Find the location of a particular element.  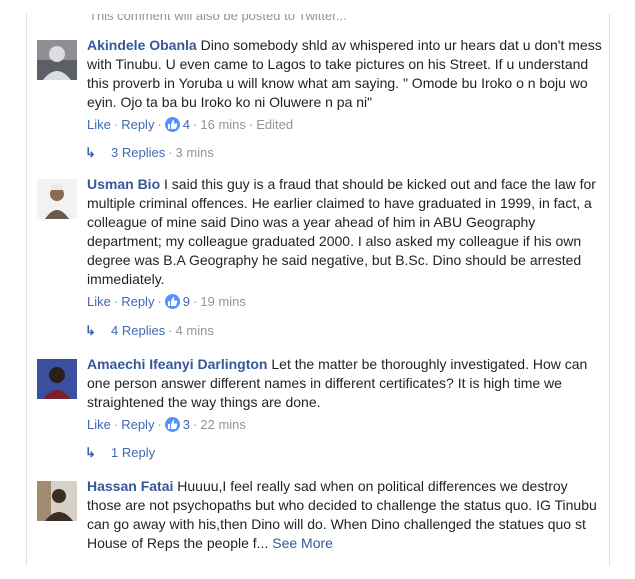

comment-author: Akindele Obanla is located at coordinates (142, 45).